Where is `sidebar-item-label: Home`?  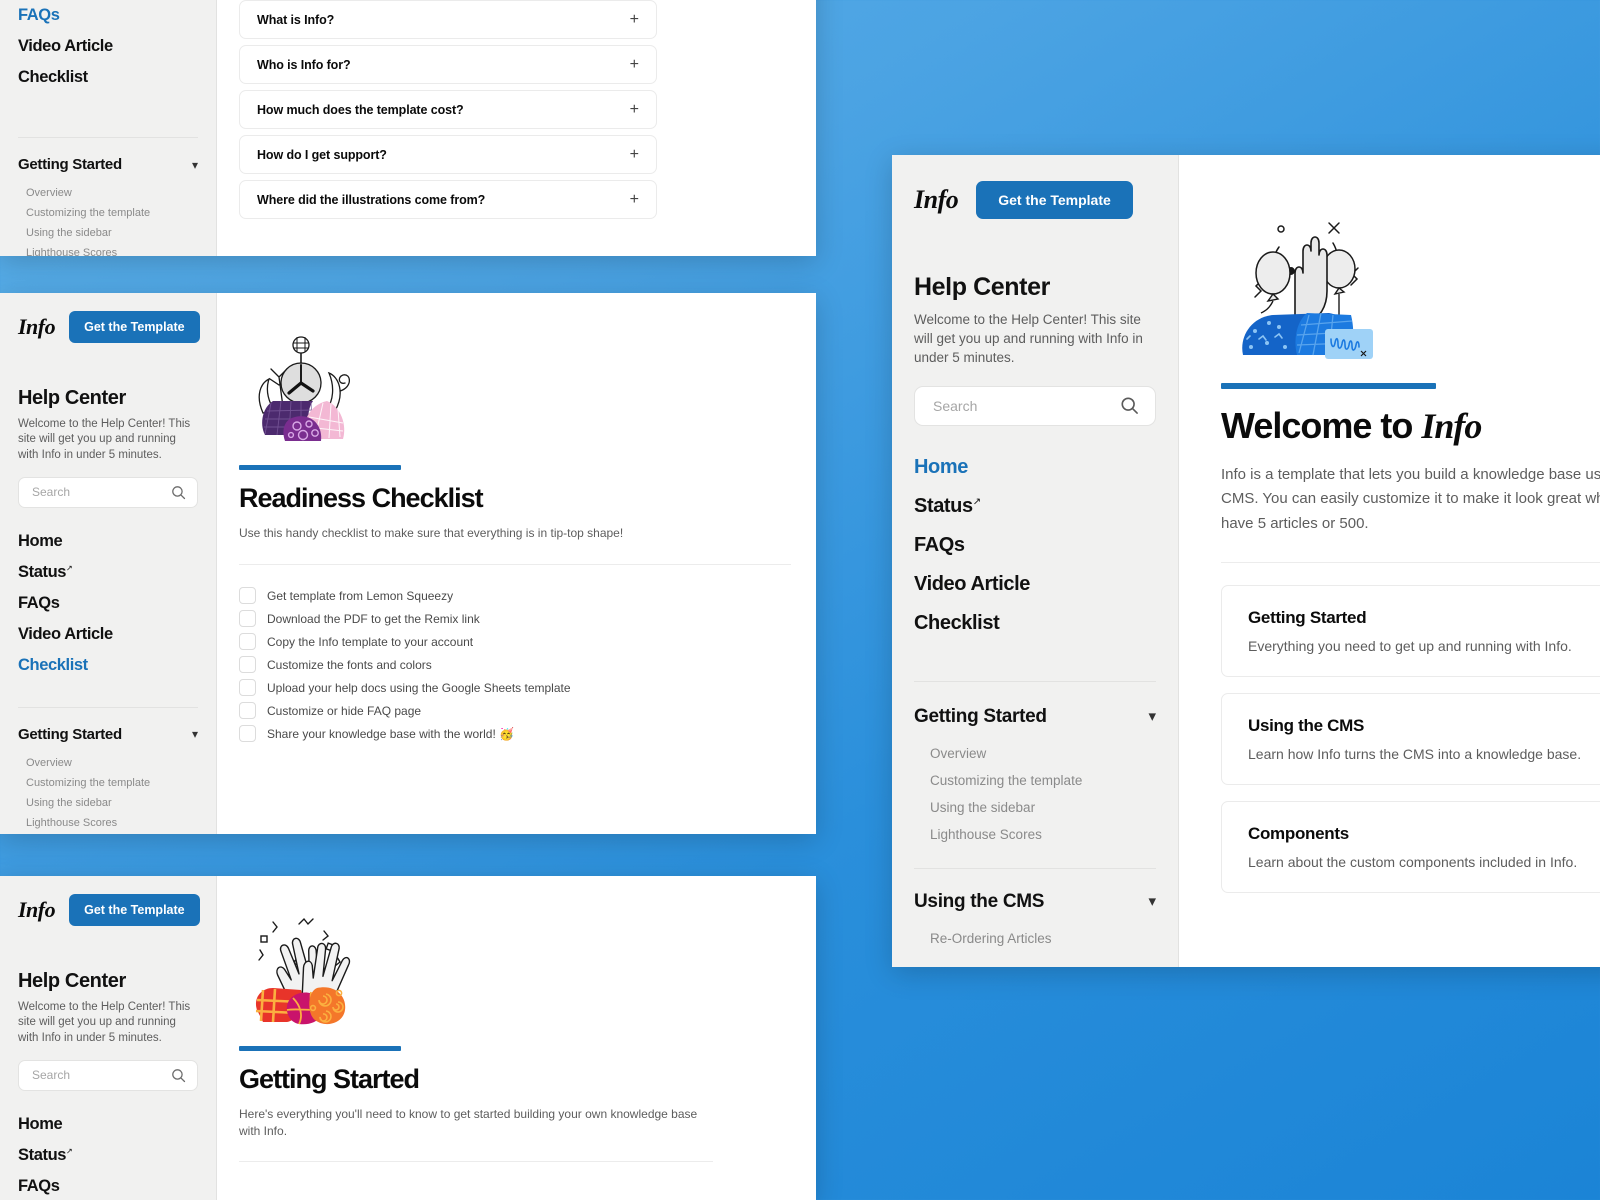
sidebar-item-label: Home is located at coordinates (941, 466).